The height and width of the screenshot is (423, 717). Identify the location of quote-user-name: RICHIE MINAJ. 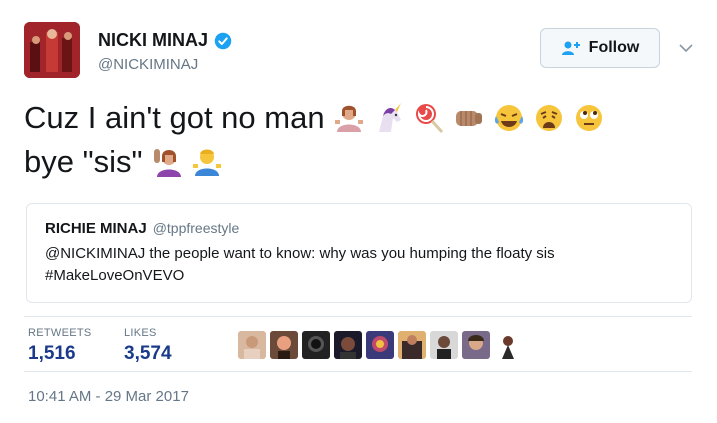
(96, 228).